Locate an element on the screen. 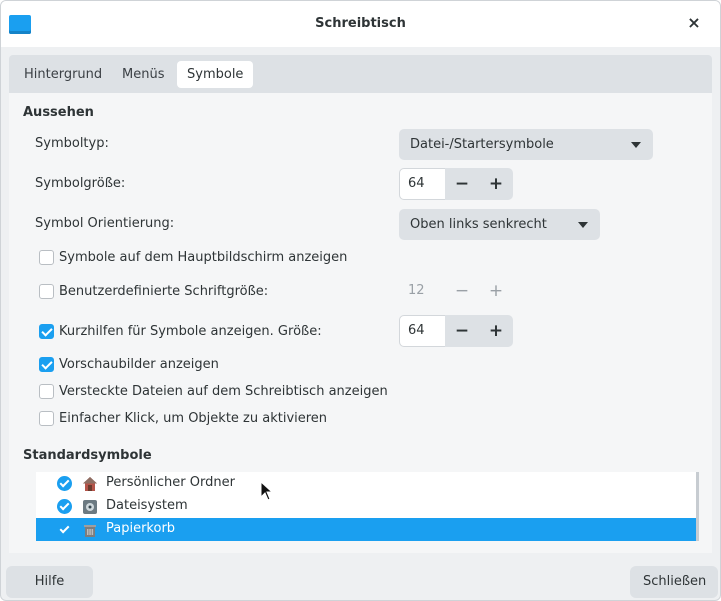 The height and width of the screenshot is (601, 721). close-button: Schließen is located at coordinates (674, 582).